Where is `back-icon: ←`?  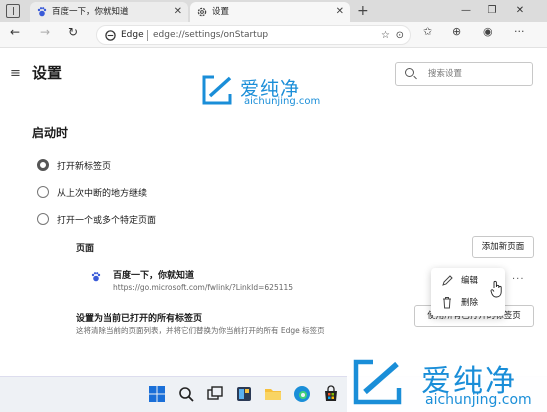
back-icon: ← is located at coordinates (15, 32).